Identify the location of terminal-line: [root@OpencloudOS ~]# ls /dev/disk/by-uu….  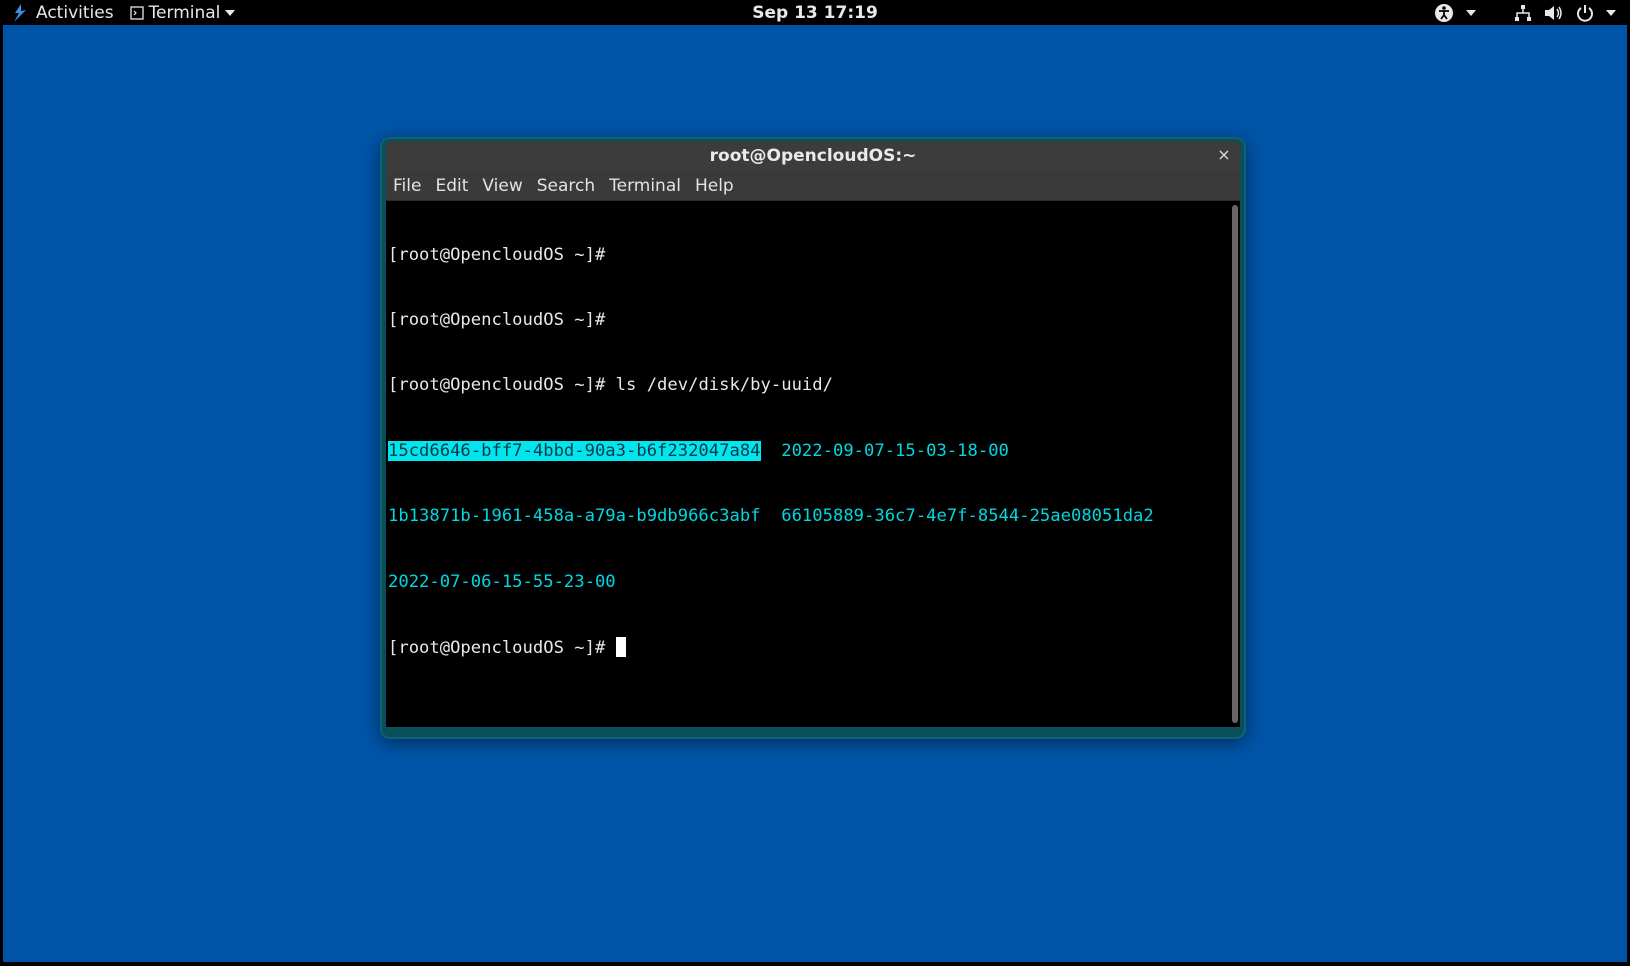
(807, 386).